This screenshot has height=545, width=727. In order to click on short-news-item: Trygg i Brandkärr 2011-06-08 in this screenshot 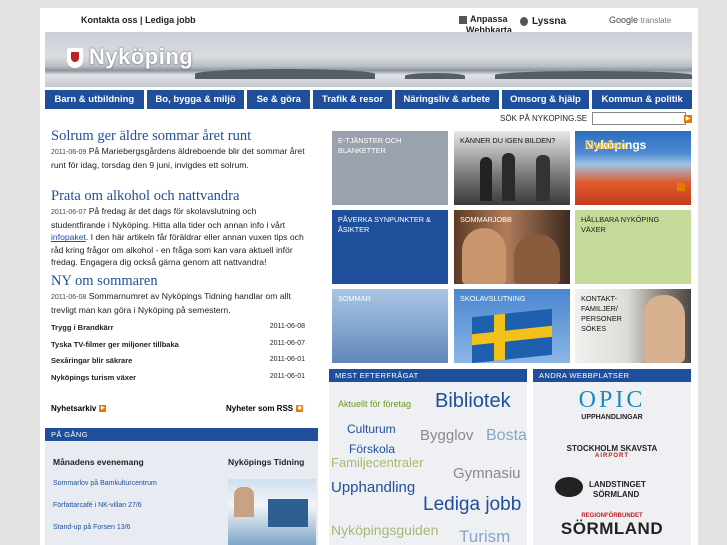, I will do `click(178, 327)`.